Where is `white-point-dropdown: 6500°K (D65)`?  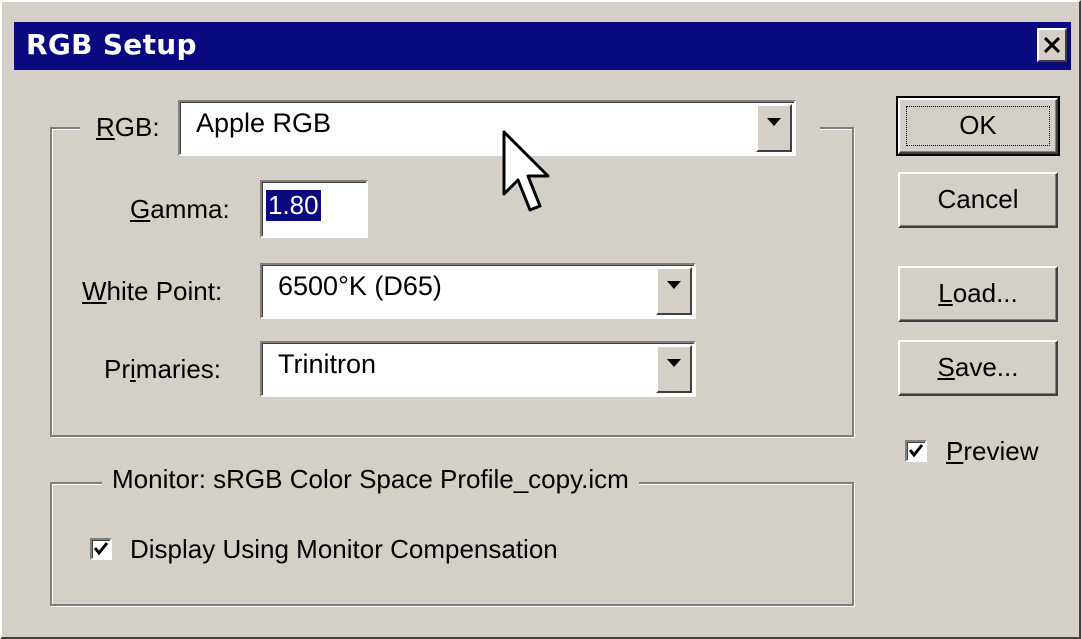
white-point-dropdown: 6500°K (D65) is located at coordinates (478, 291).